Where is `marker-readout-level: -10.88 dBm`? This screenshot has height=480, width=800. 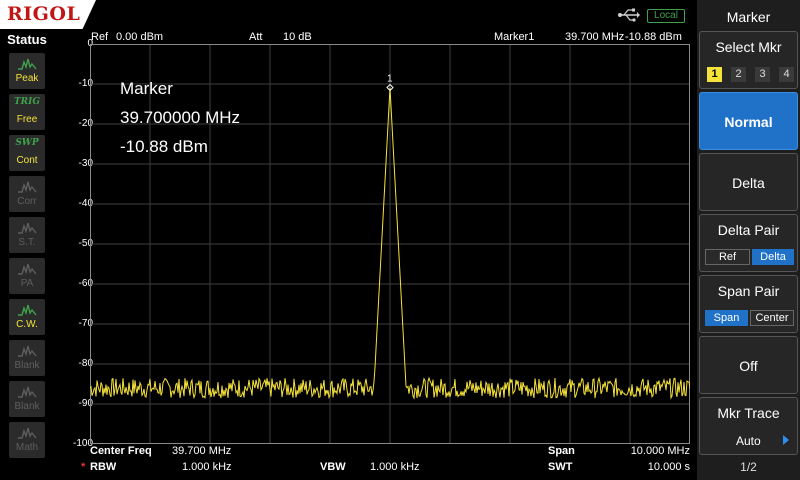 marker-readout-level: -10.88 dBm is located at coordinates (164, 146).